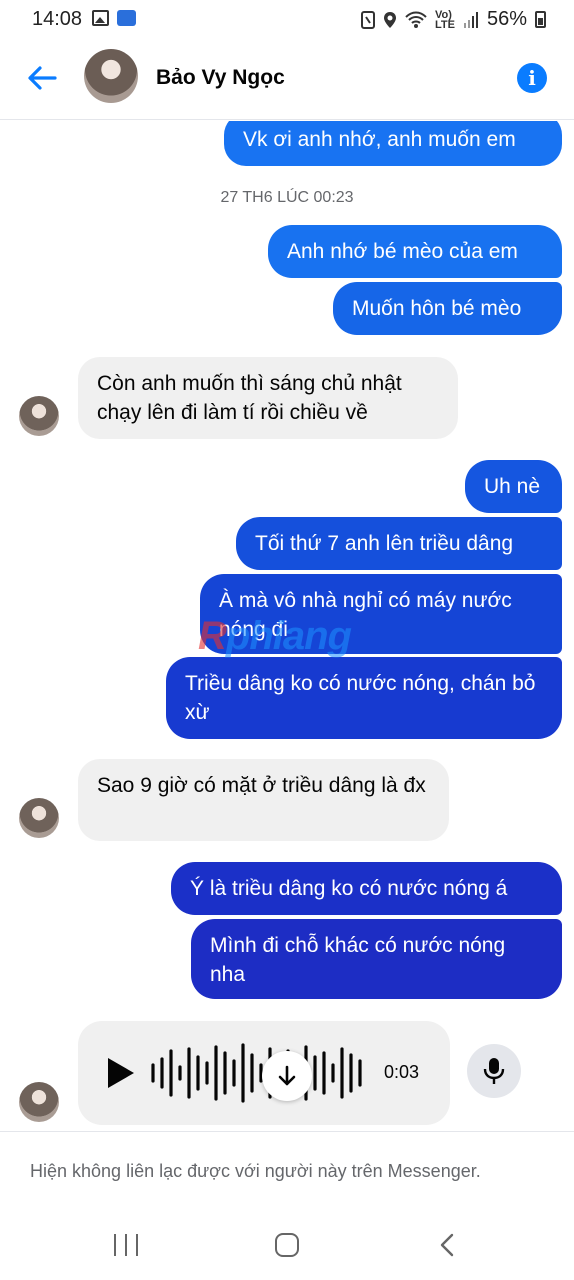  I want to click on outgoing-message: Mình đi chỗ khác có nước nóng nha, so click(376, 959).